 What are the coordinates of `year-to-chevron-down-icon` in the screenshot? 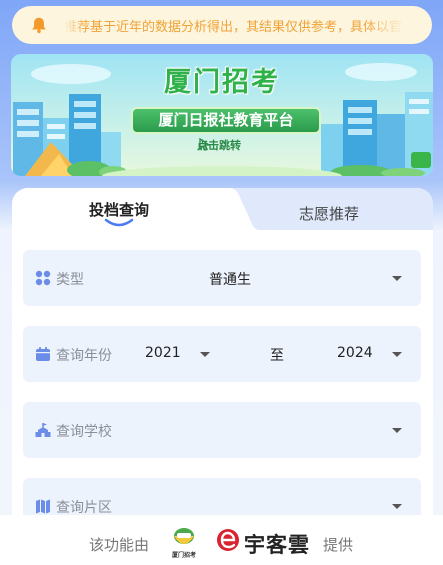 It's located at (397, 354).